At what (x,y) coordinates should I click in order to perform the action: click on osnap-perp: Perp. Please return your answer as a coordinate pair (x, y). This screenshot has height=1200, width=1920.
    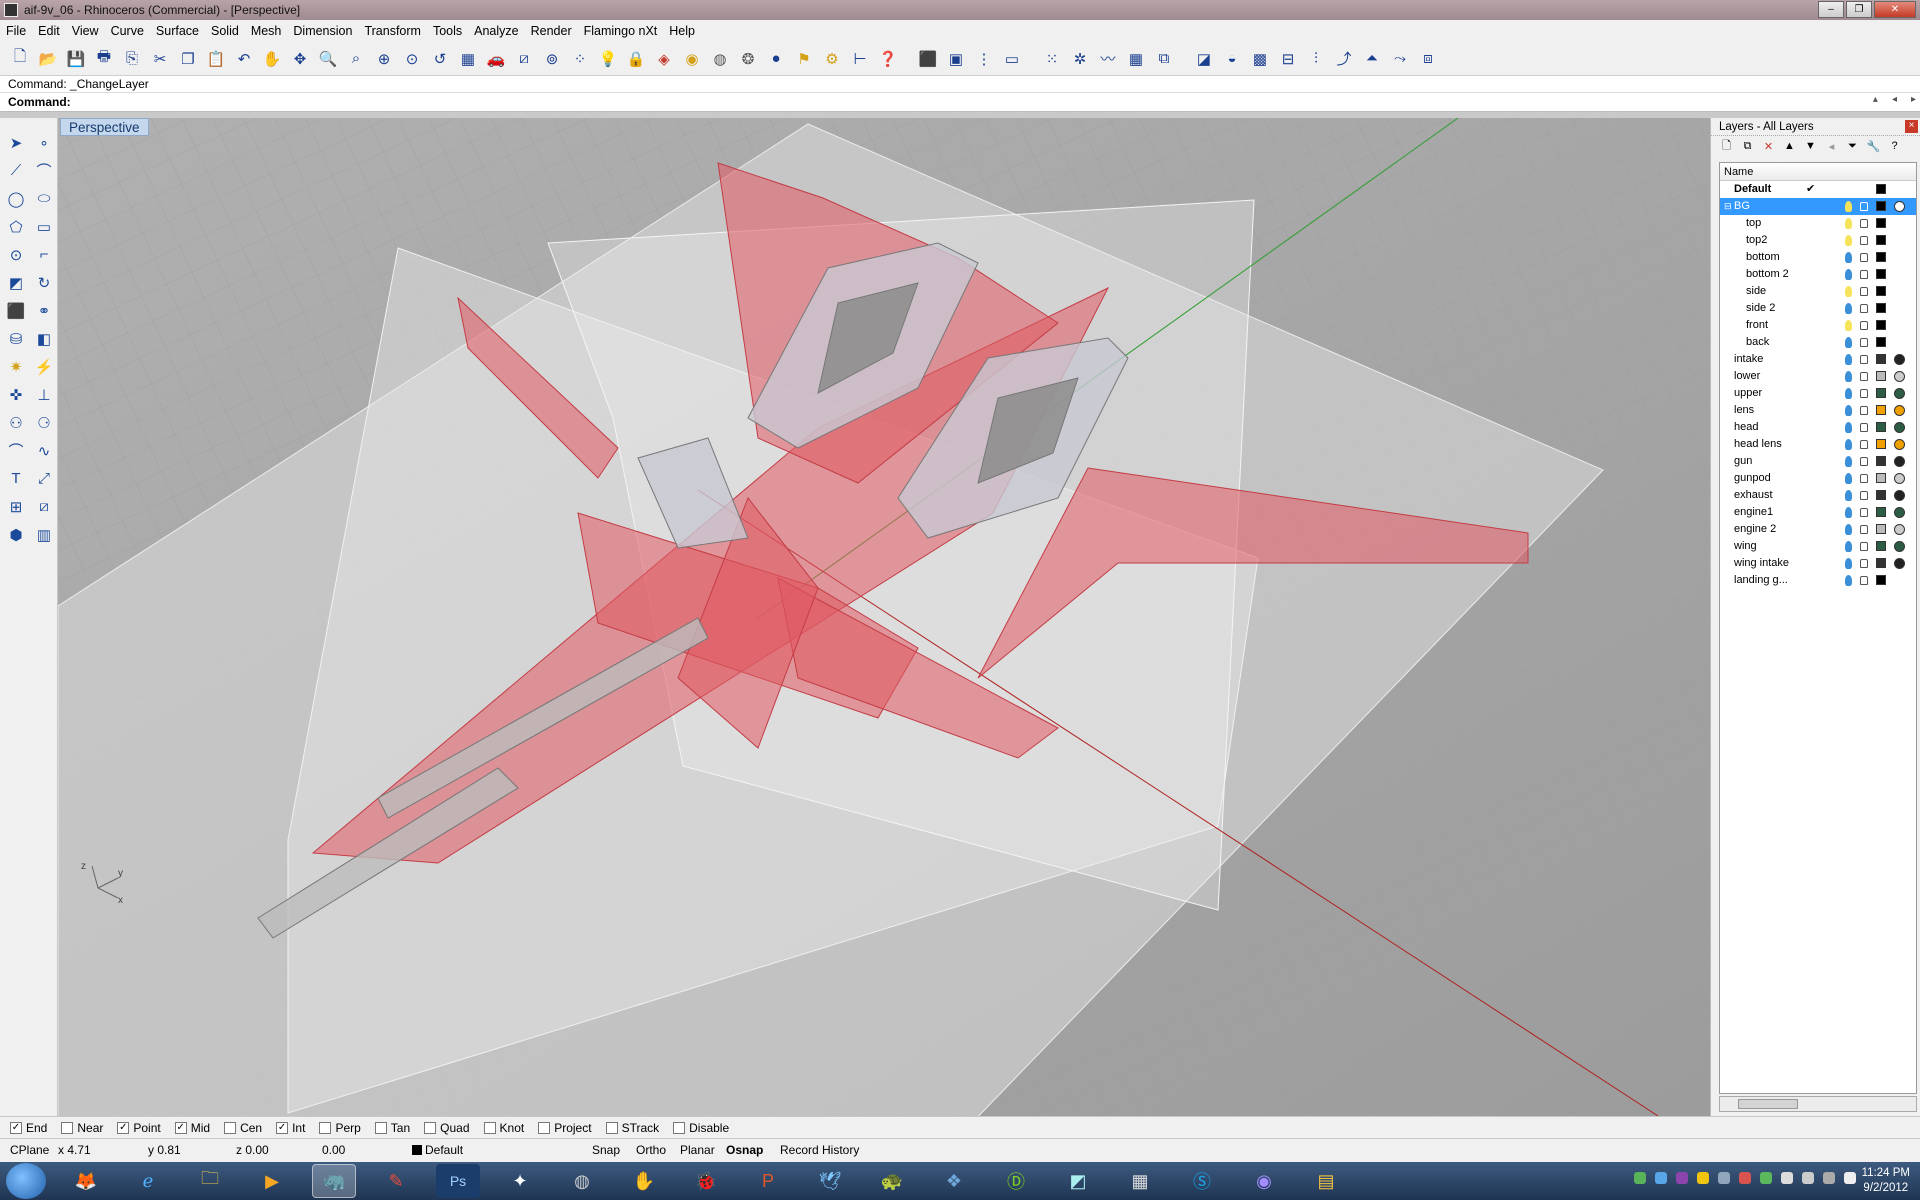
    Looking at the image, I should click on (340, 1128).